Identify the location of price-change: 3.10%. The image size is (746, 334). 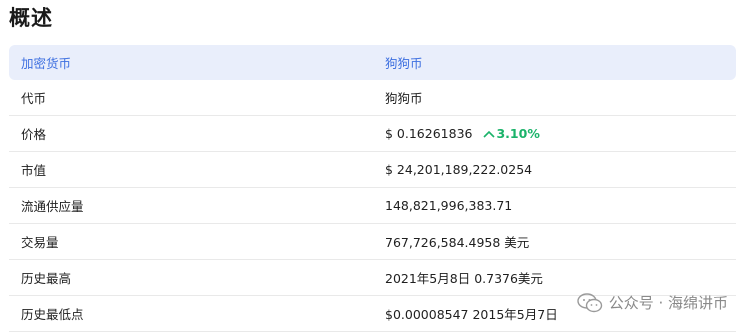
(511, 133).